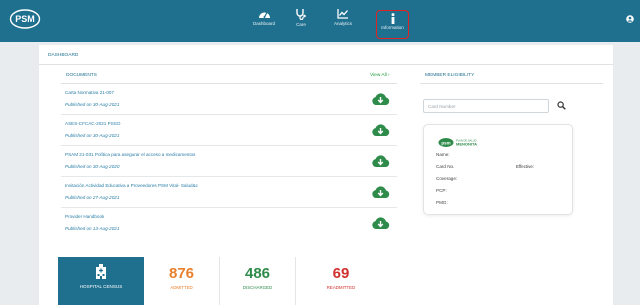  I want to click on svg-text: psm, so click(445, 142).